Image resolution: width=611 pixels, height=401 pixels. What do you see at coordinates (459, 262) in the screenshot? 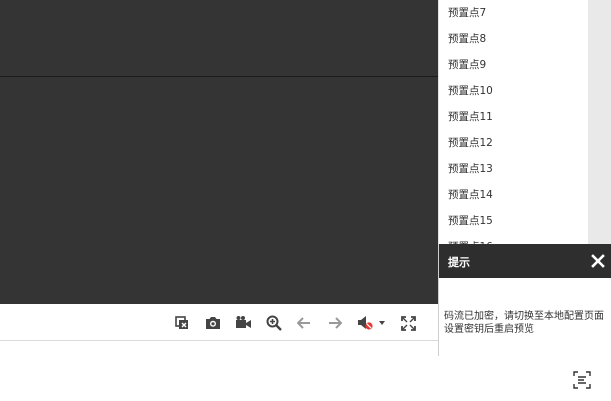
I see `dialog-title: 提示` at bounding box center [459, 262].